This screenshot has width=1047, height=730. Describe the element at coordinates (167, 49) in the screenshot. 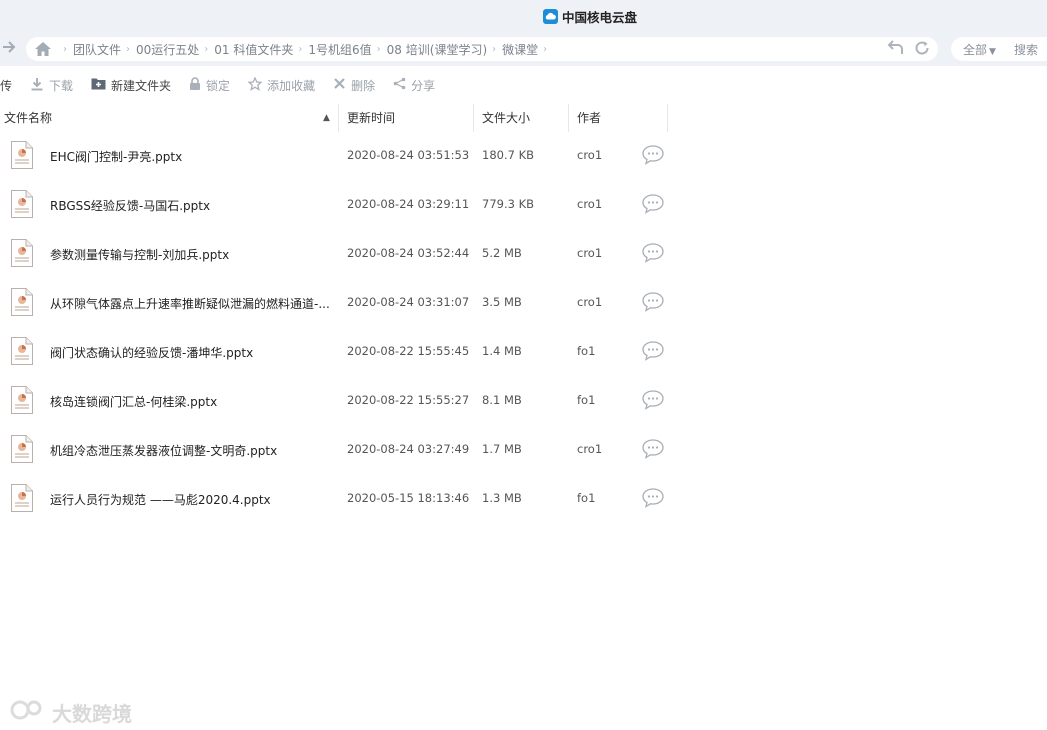

I see `breadcrumb-item: 00运行五处` at that location.